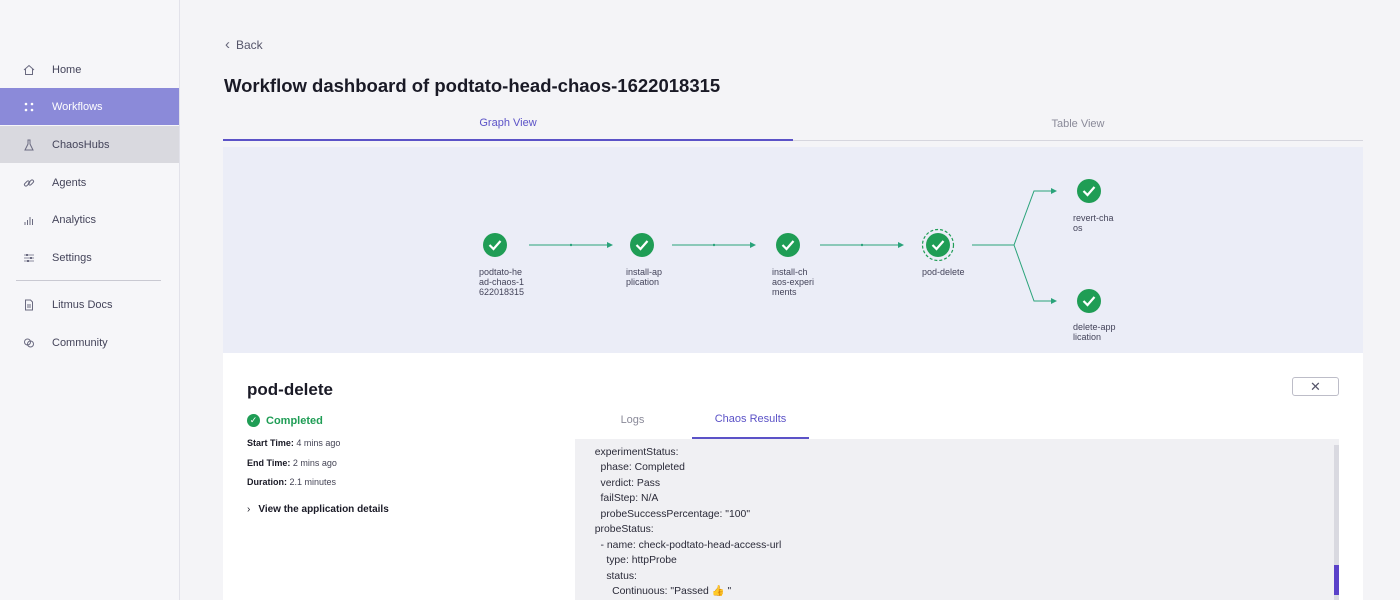 This screenshot has height=600, width=1400. I want to click on tab-chaos-results: Chaos Results, so click(750, 419).